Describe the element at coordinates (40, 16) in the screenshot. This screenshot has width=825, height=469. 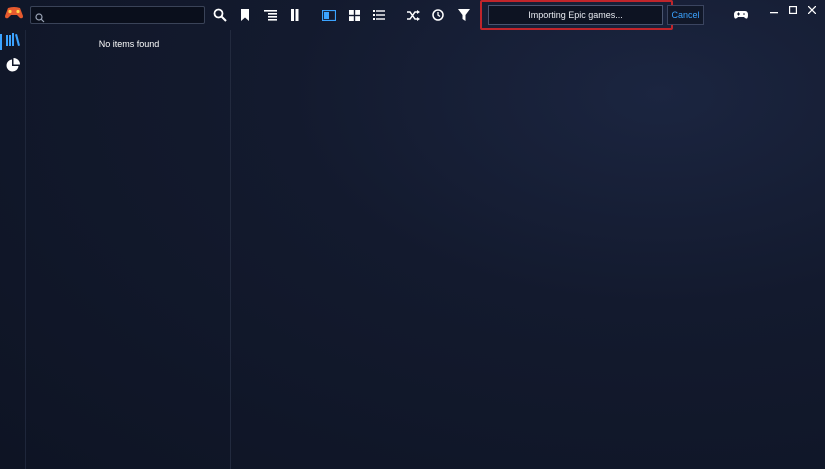
I see `search-input-icon` at that location.